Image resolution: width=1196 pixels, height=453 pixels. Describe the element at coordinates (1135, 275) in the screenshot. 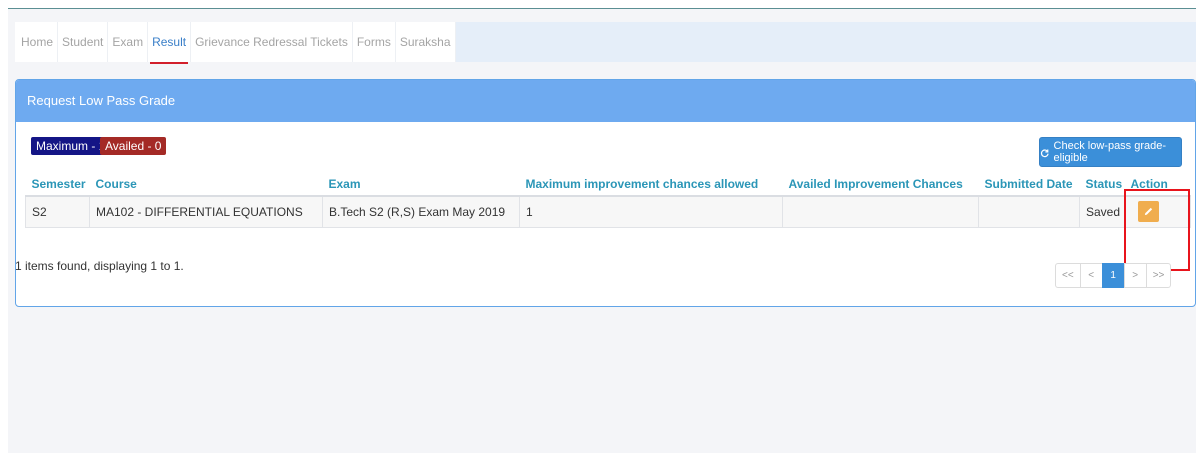

I see `pagination-next: >` at that location.